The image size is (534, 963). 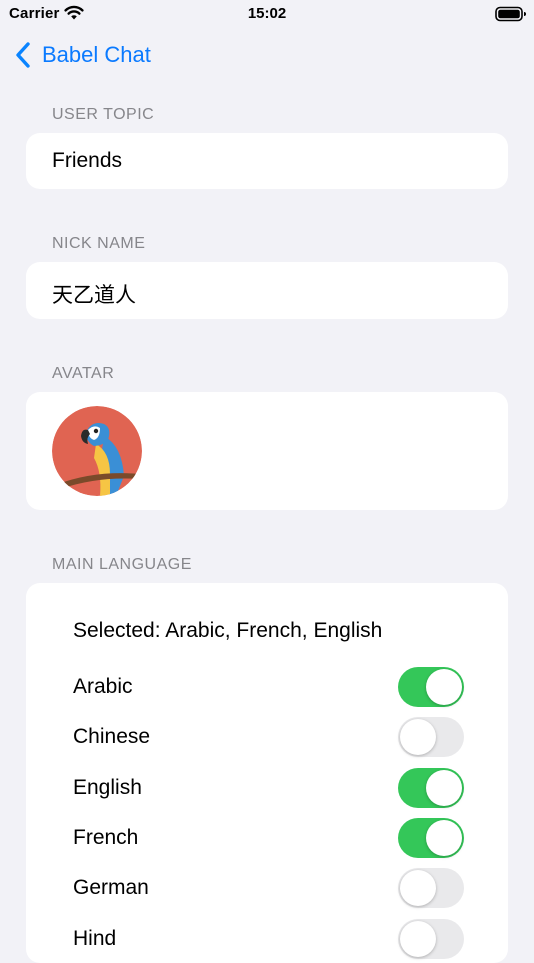 I want to click on user-topic-value: Friends, so click(x=87, y=160).